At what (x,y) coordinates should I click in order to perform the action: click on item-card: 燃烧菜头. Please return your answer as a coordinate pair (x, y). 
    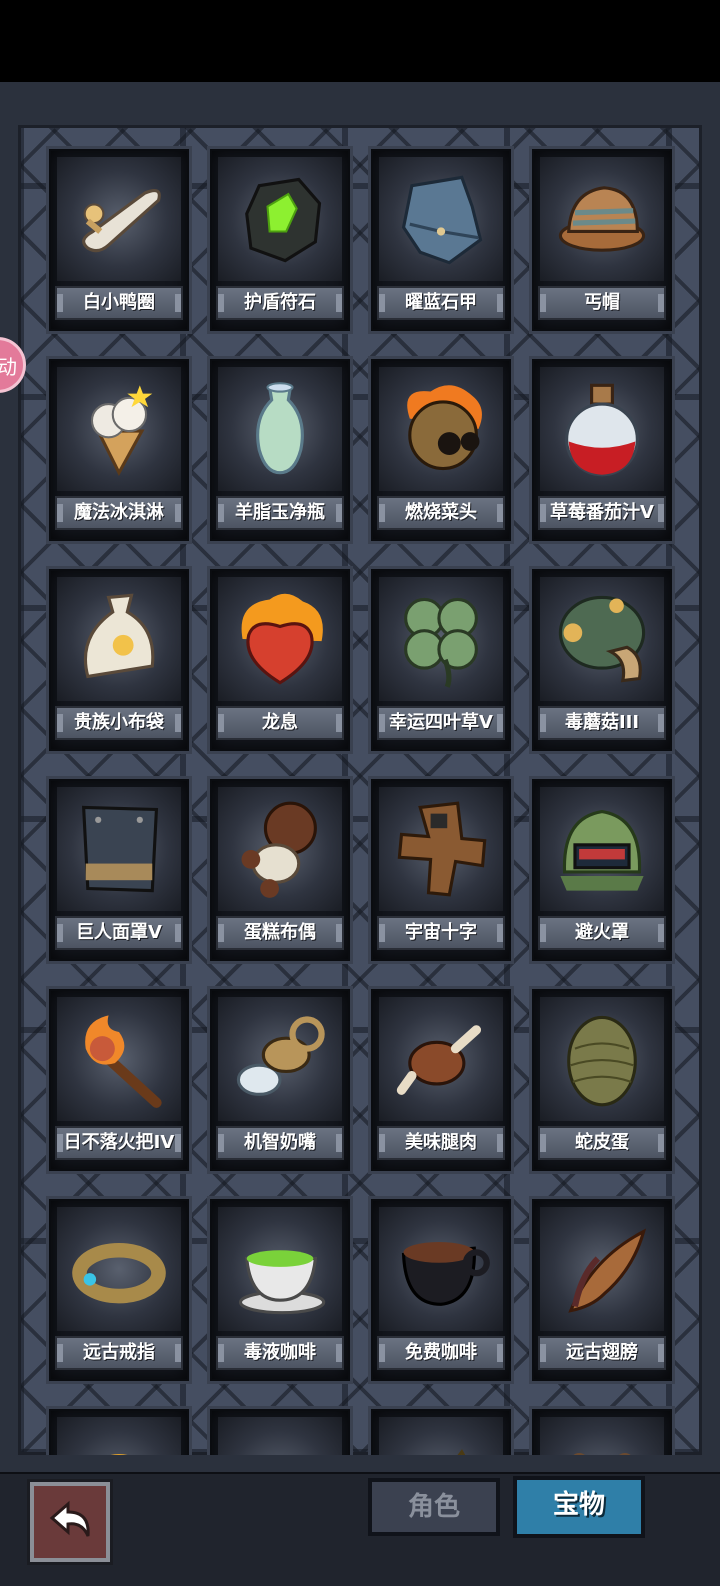
    Looking at the image, I should click on (441, 450).